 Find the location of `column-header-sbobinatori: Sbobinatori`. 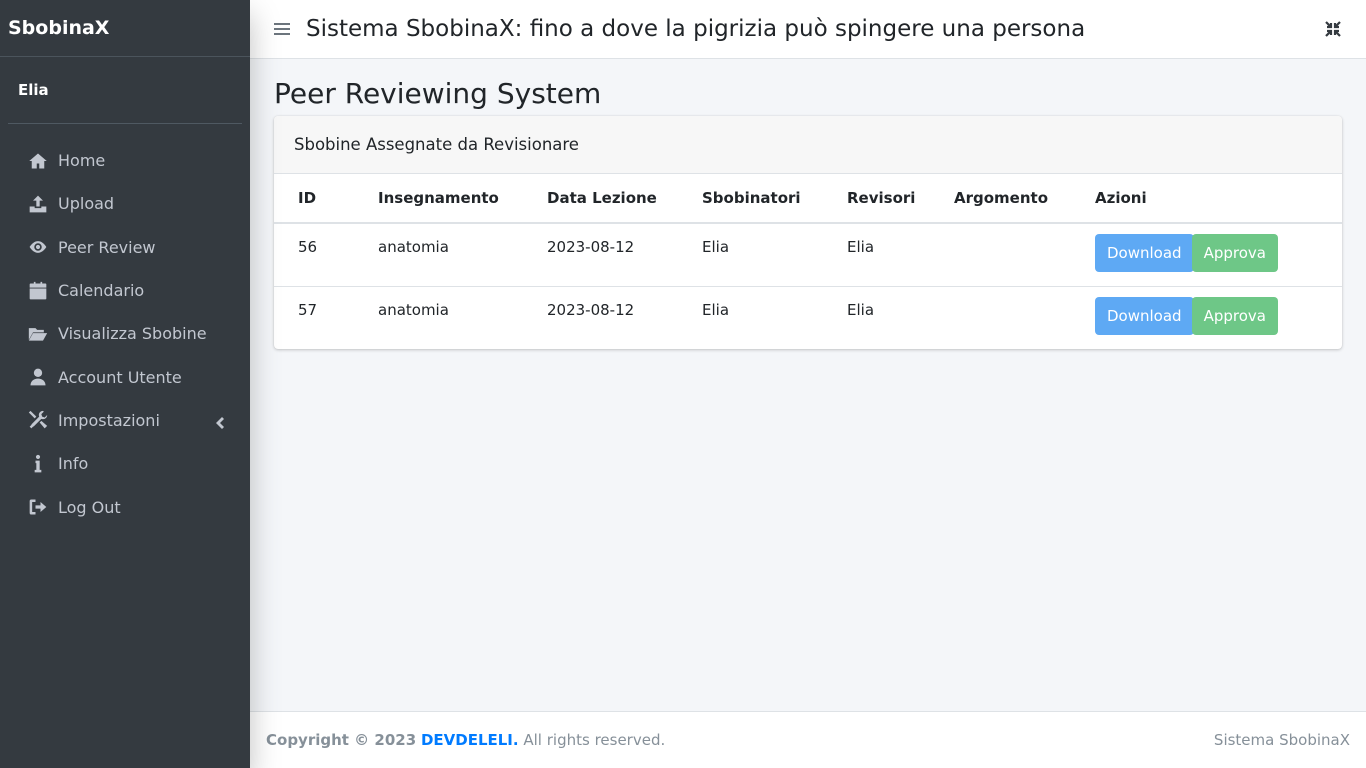

column-header-sbobinatori: Sbobinatori is located at coordinates (750, 199).